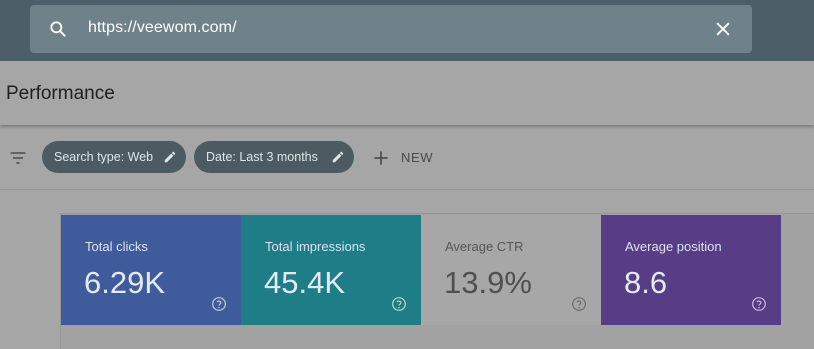  What do you see at coordinates (381, 158) in the screenshot?
I see `plus-icon` at bounding box center [381, 158].